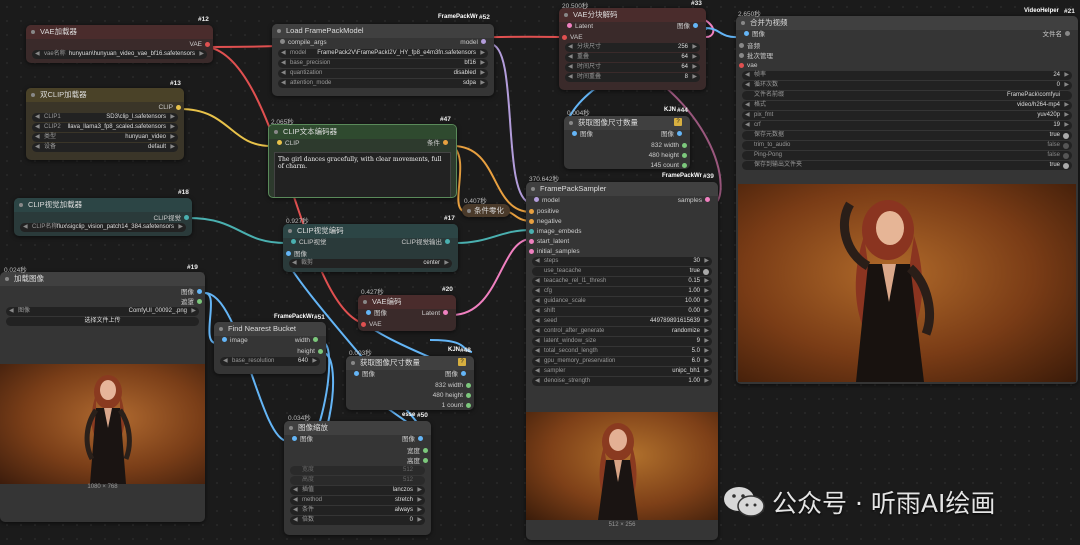 This screenshot has height=545, width=1080. What do you see at coordinates (383, 63) in the screenshot?
I see `base-precision-widget: ◀ base_precision bf16 ▶` at bounding box center [383, 63].